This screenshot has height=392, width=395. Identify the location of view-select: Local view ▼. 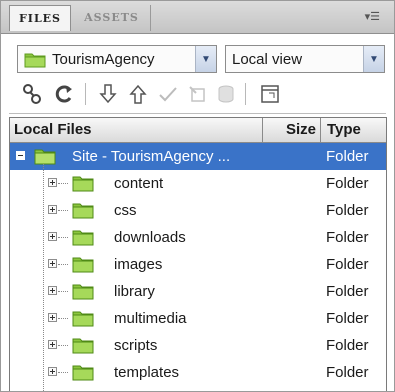
(305, 59).